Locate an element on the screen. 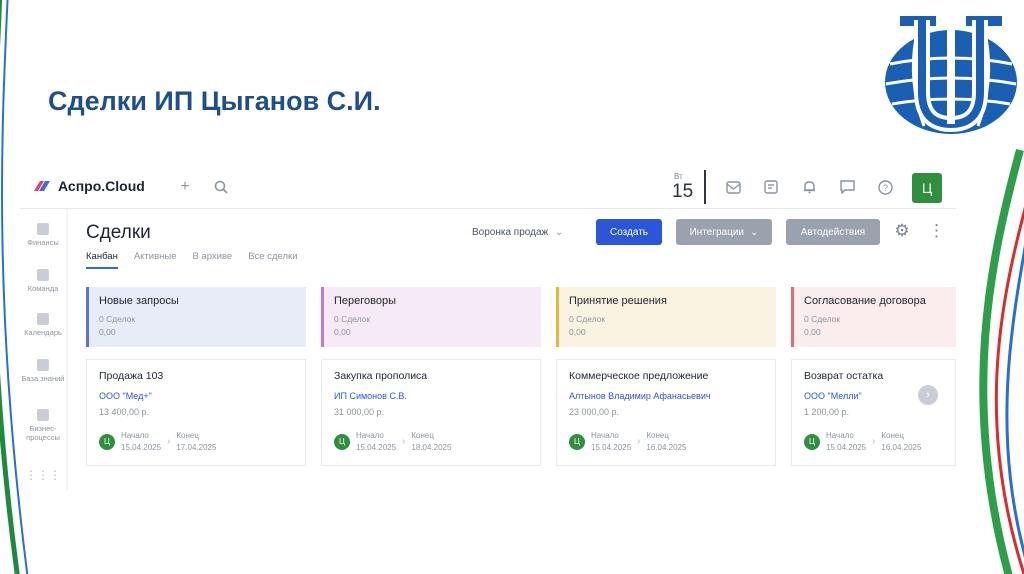 The image size is (1024, 574). sidebar-item-label: База знаний is located at coordinates (43, 378).